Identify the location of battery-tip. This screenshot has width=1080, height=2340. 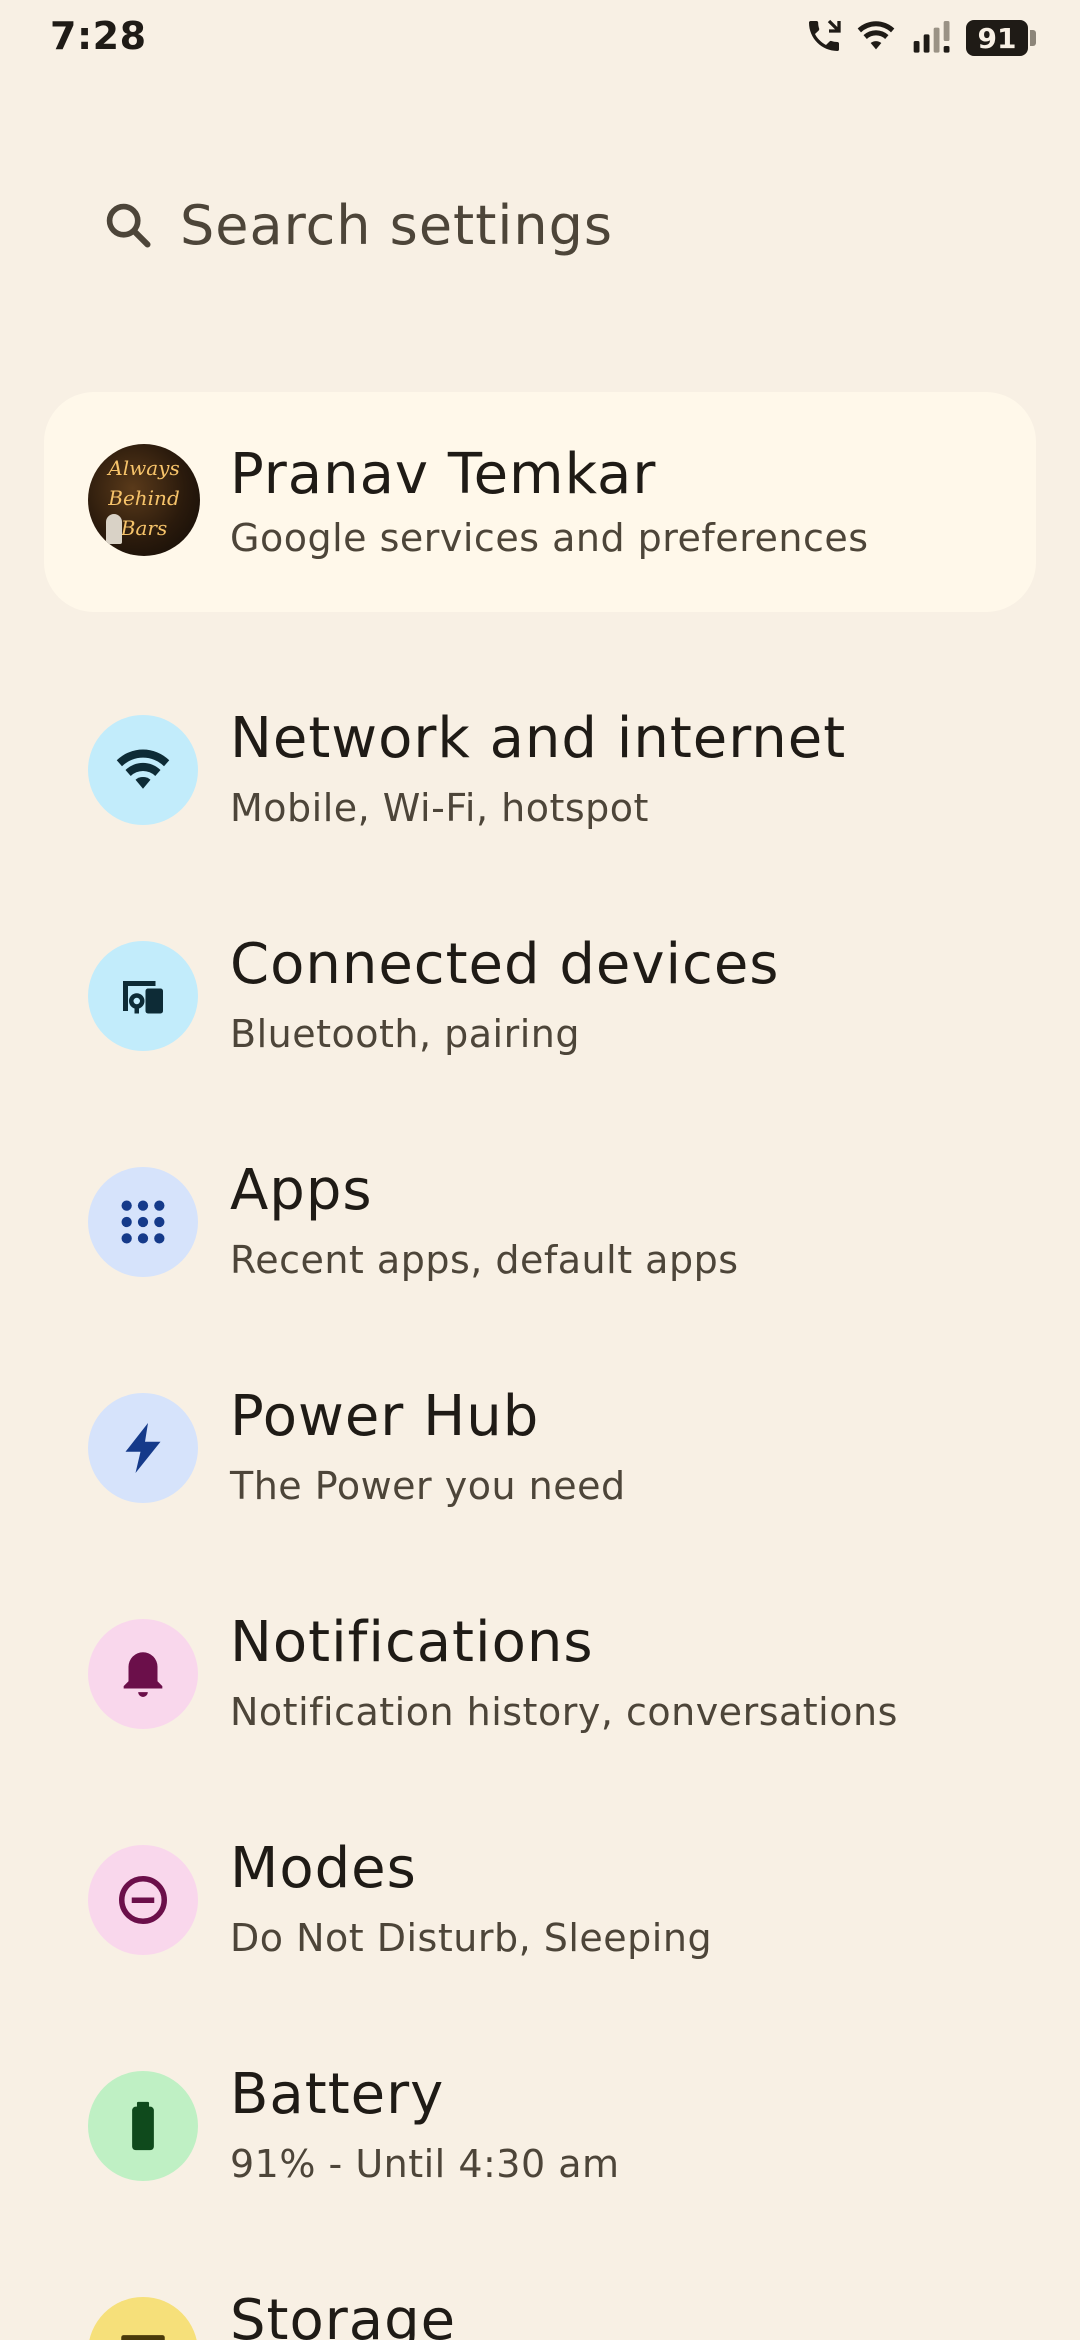
(1033, 38).